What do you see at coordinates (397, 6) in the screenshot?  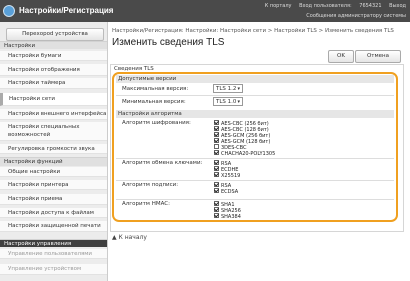 I see `logout-link: Выход` at bounding box center [397, 6].